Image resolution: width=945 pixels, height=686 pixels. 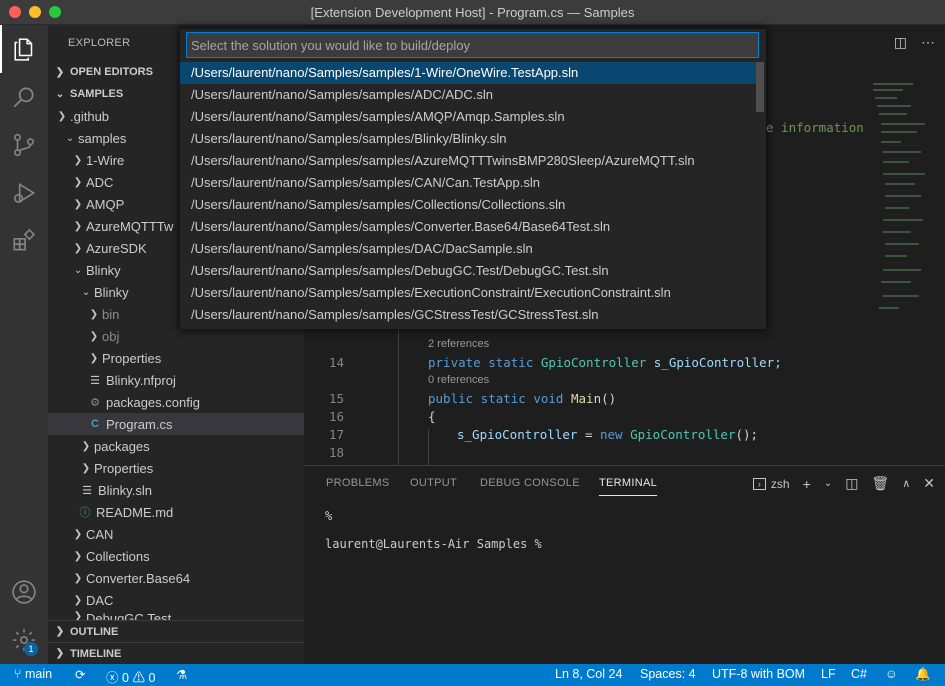 What do you see at coordinates (530, 483) in the screenshot?
I see `tab-debug-console: DEBUG CONSOLE` at bounding box center [530, 483].